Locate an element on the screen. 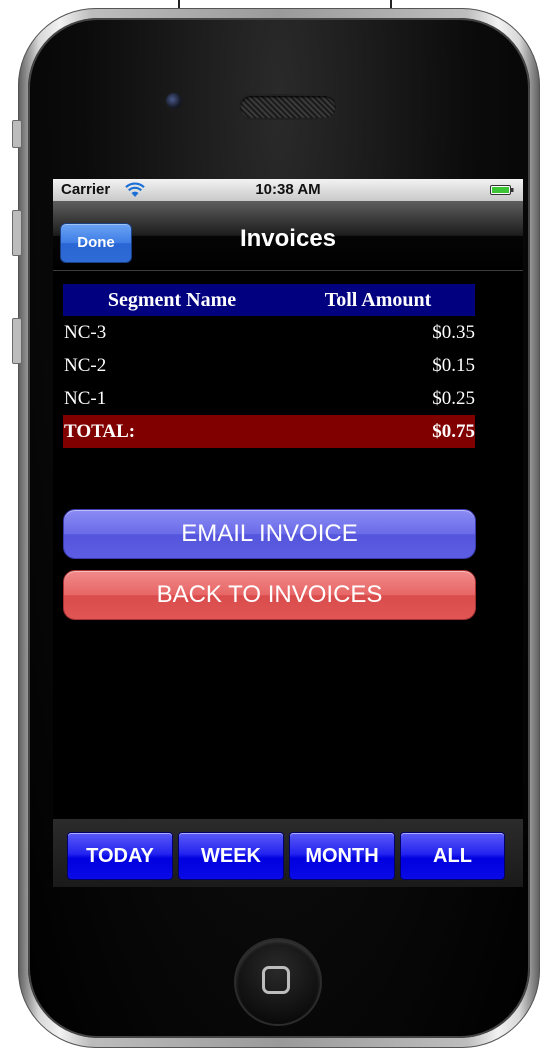 Image resolution: width=543 pixels, height=1054 pixels. segment-name-cell: NC-1 is located at coordinates (85, 398).